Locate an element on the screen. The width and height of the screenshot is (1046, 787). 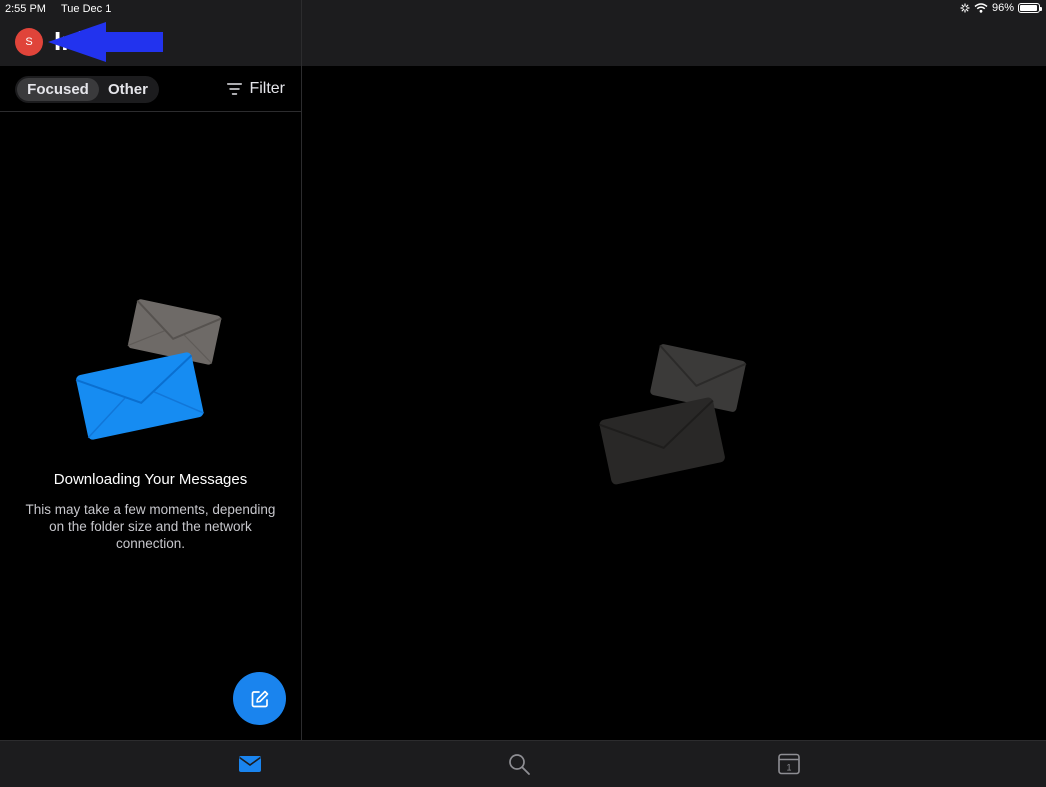
battery-icon is located at coordinates (1030, 8).